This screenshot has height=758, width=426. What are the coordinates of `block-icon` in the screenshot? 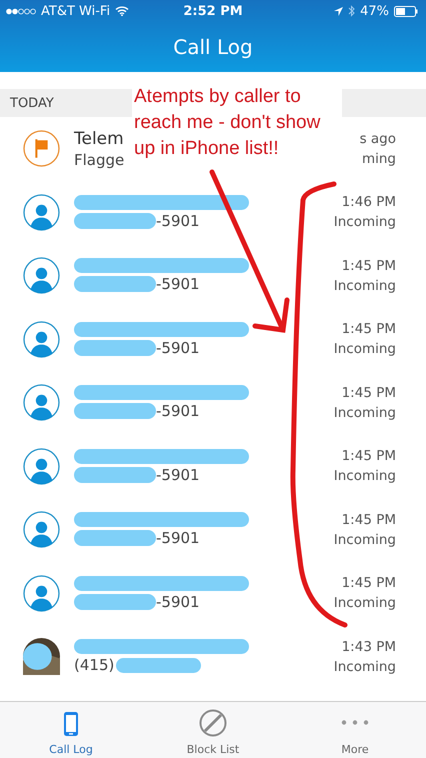 It's located at (213, 723).